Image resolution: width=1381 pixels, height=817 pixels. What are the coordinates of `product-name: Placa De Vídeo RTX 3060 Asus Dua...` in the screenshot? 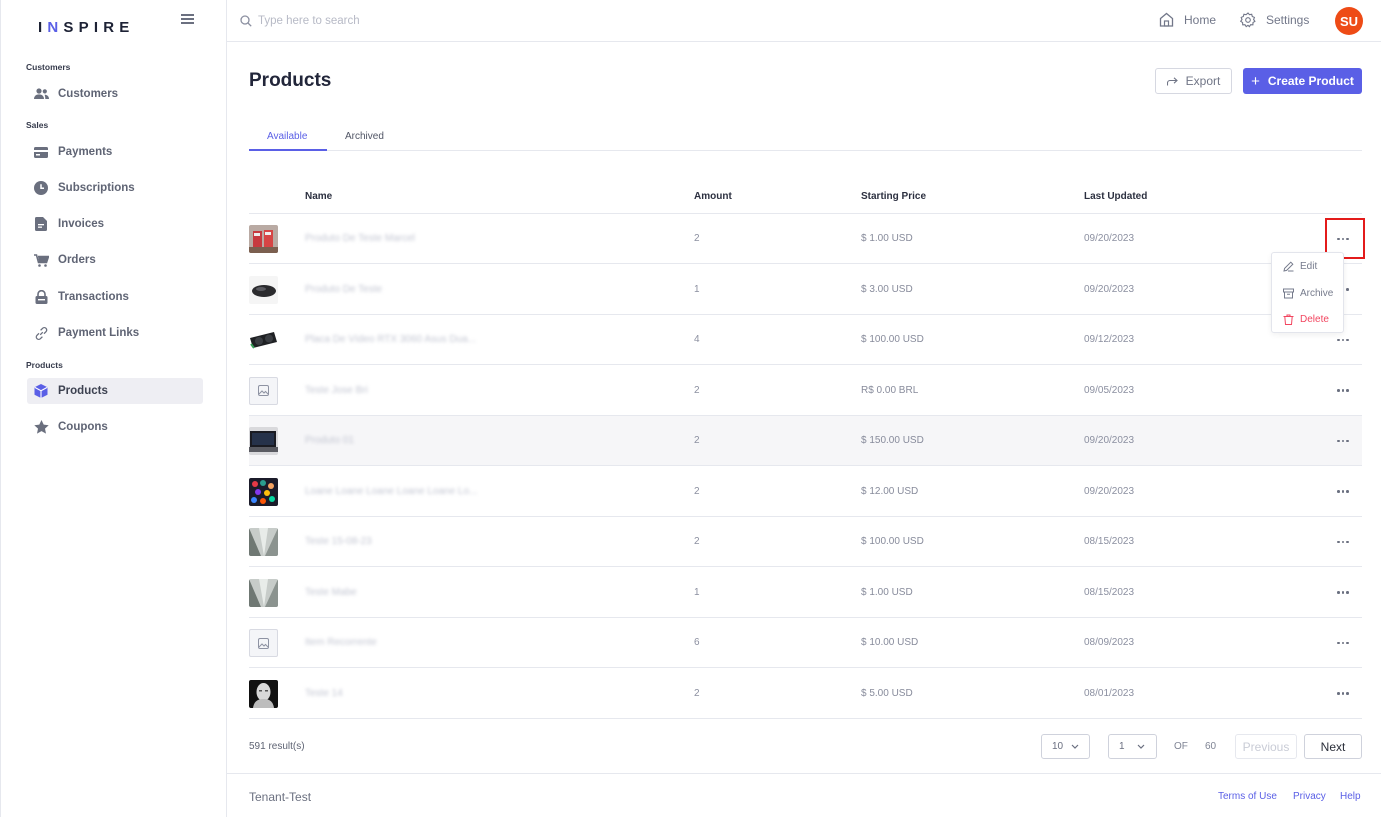 It's located at (390, 339).